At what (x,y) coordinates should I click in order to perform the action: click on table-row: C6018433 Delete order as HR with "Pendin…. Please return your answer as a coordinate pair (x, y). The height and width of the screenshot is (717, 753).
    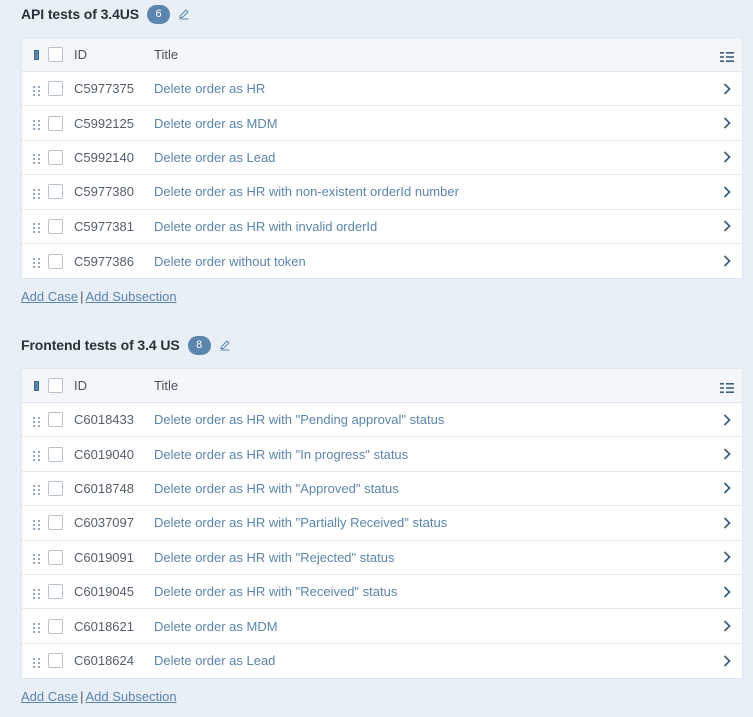
    Looking at the image, I should click on (382, 420).